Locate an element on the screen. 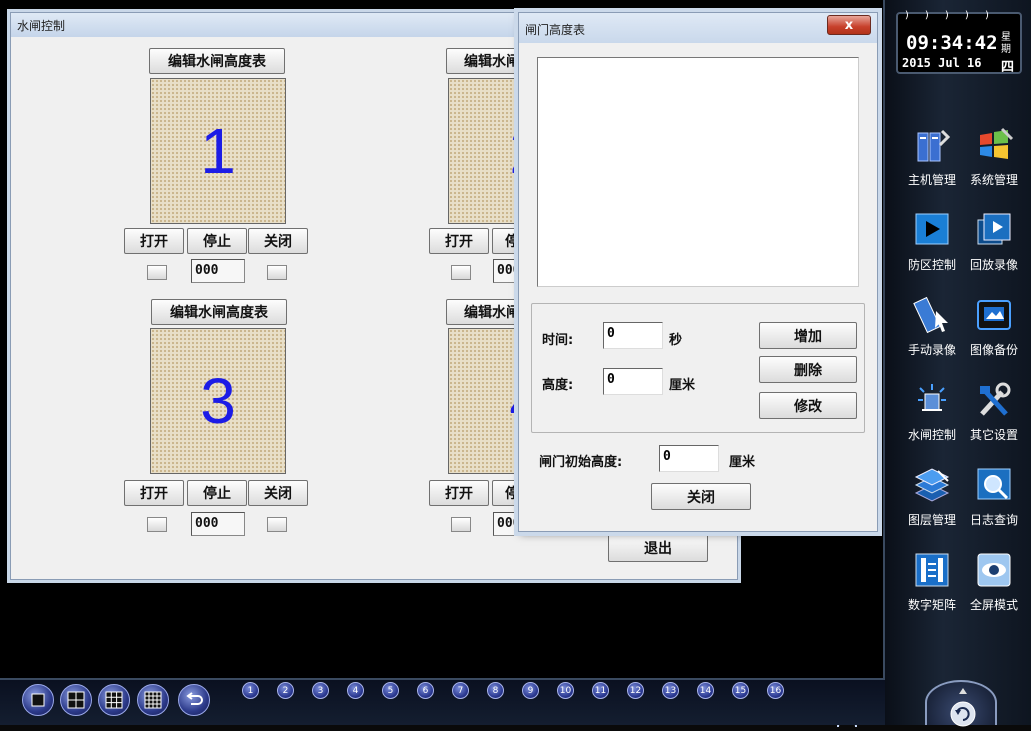 This screenshot has height=731, width=1031. sidebar-label-playback: 回放录像 is located at coordinates (993, 265).